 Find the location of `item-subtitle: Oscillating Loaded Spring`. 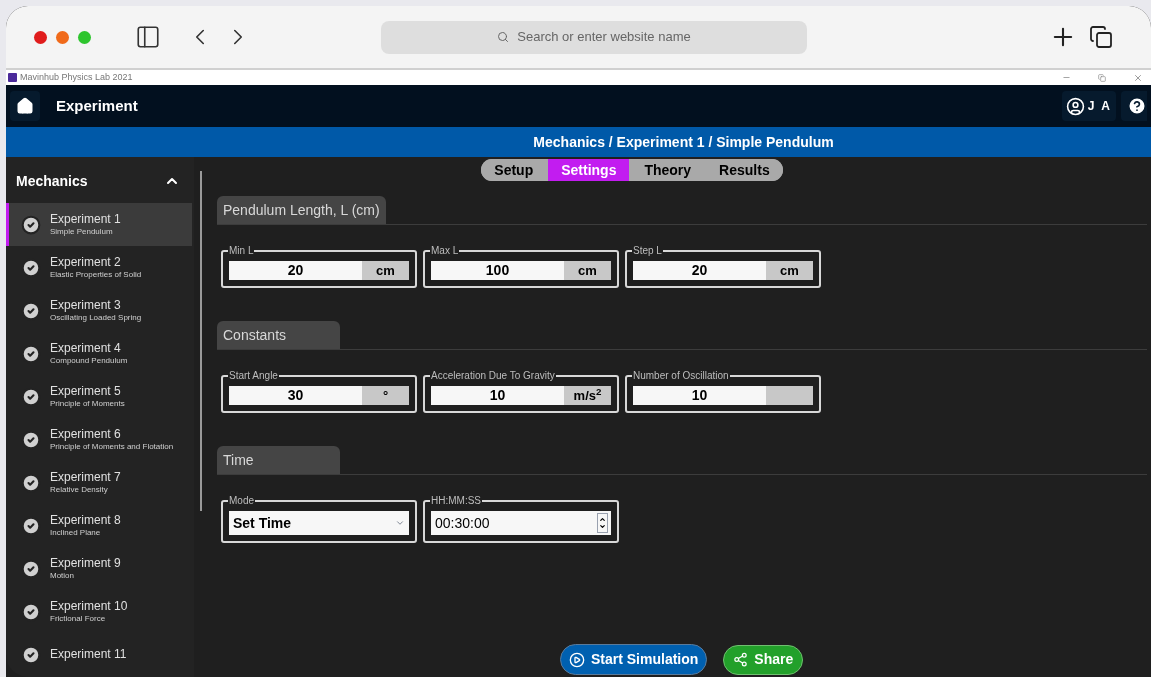

item-subtitle: Oscillating Loaded Spring is located at coordinates (96, 318).